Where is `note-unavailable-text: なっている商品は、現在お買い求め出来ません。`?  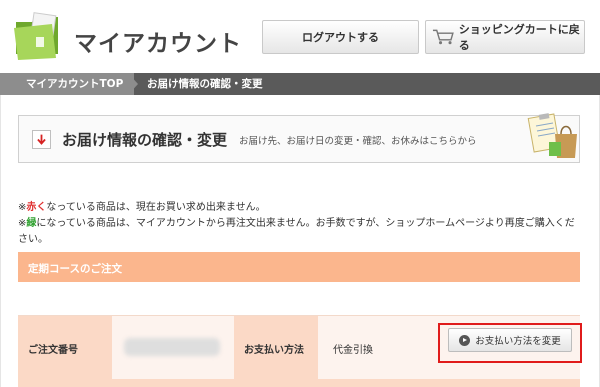 note-unavailable-text: なっている商品は、現在お買い求め出来ません。 is located at coordinates (156, 207).